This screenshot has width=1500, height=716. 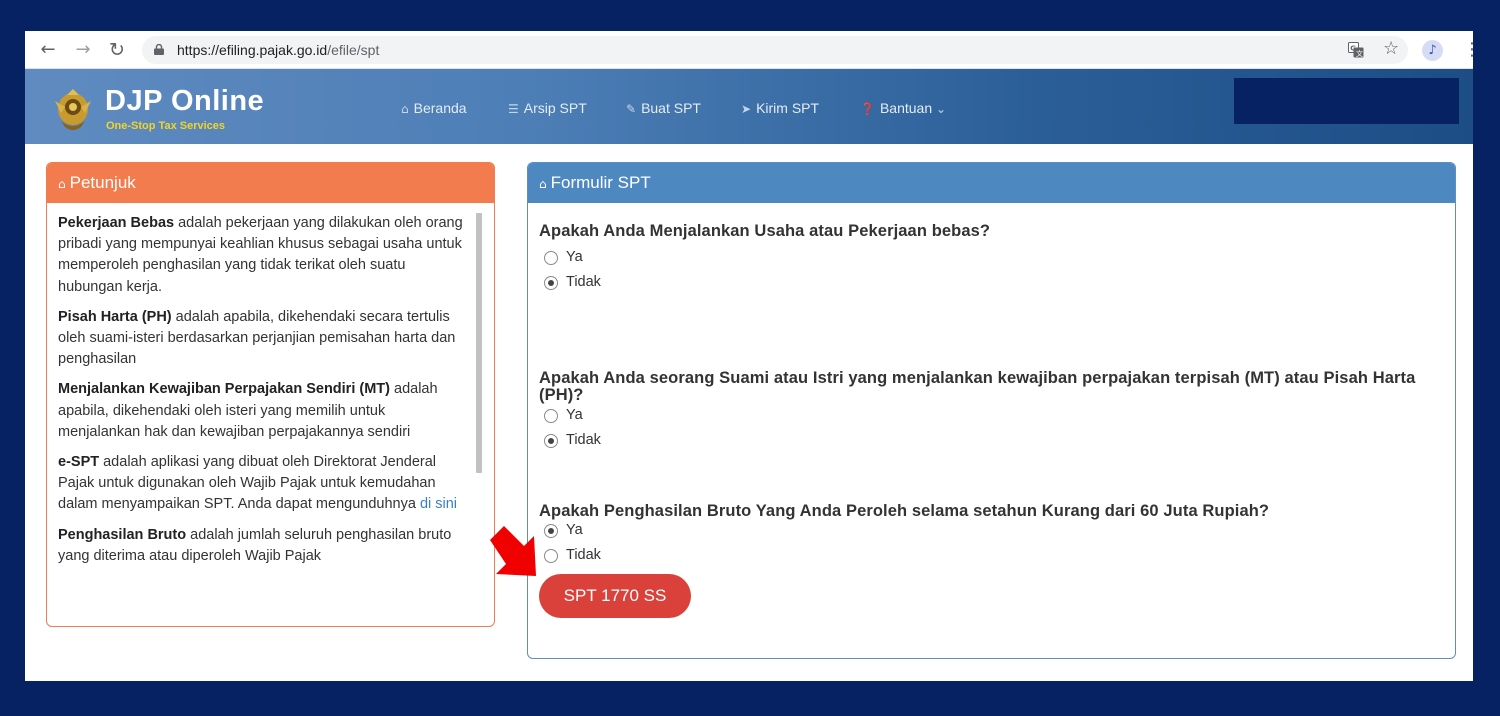 What do you see at coordinates (116, 223) in the screenshot?
I see `definition-term: Pekerjaan Bebas` at bounding box center [116, 223].